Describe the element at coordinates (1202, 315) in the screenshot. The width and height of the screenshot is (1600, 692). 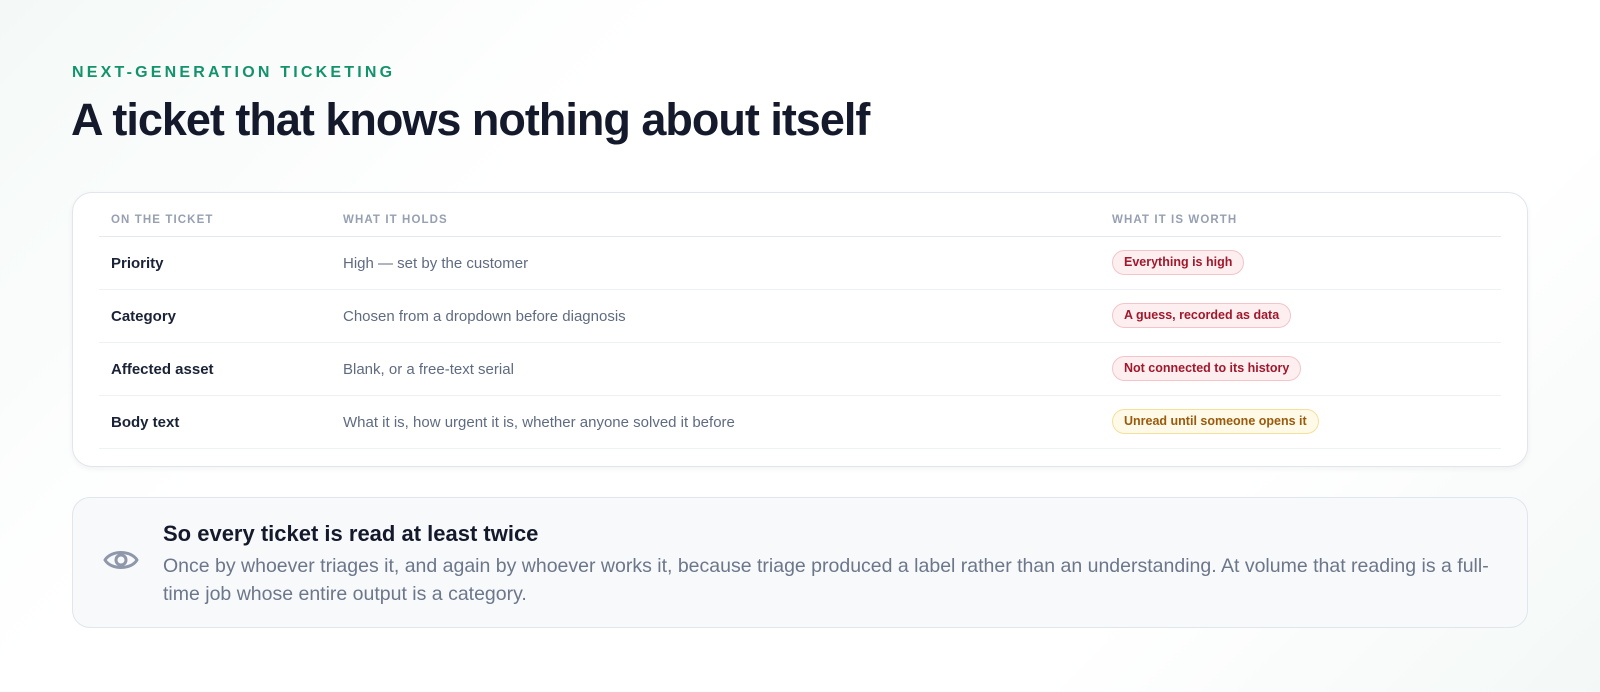
I see `worth-badge: A guess, recorded as data` at that location.